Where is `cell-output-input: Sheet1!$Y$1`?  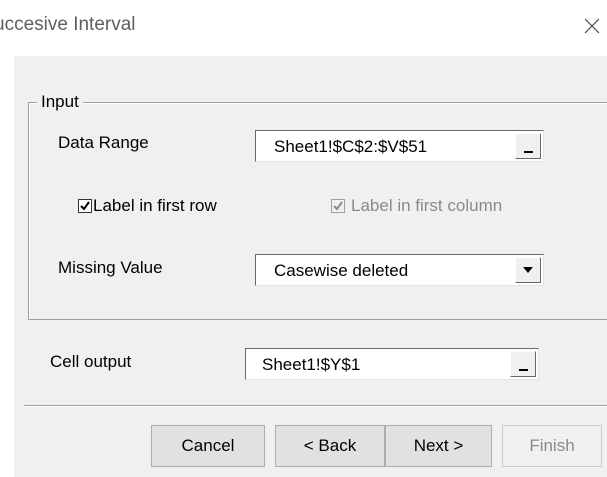 cell-output-input: Sheet1!$Y$1 is located at coordinates (392, 364).